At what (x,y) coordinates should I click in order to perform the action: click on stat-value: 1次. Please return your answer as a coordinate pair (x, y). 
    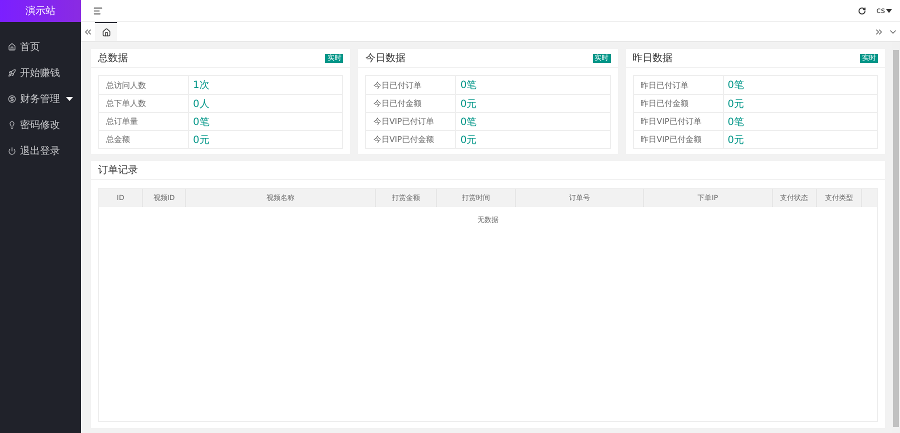
    Looking at the image, I should click on (201, 86).